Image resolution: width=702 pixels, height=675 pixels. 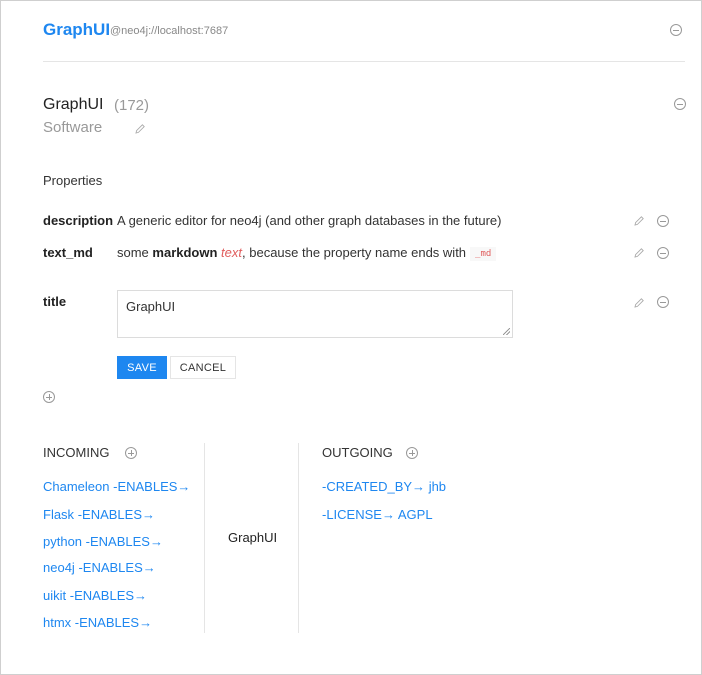 I want to click on incoming-row: neo4j -ENABLES→, so click(x=99, y=567).